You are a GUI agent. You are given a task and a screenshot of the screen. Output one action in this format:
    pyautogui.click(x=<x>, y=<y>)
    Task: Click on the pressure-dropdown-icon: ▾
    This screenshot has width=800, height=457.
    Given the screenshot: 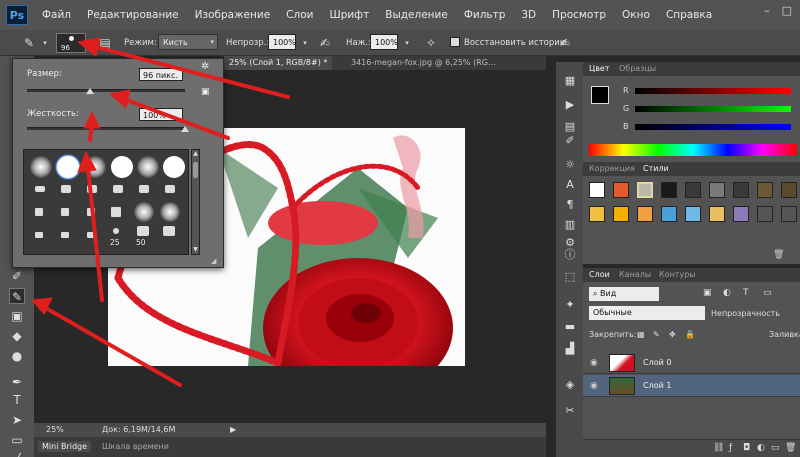 What is the action you would take?
    pyautogui.click(x=407, y=43)
    